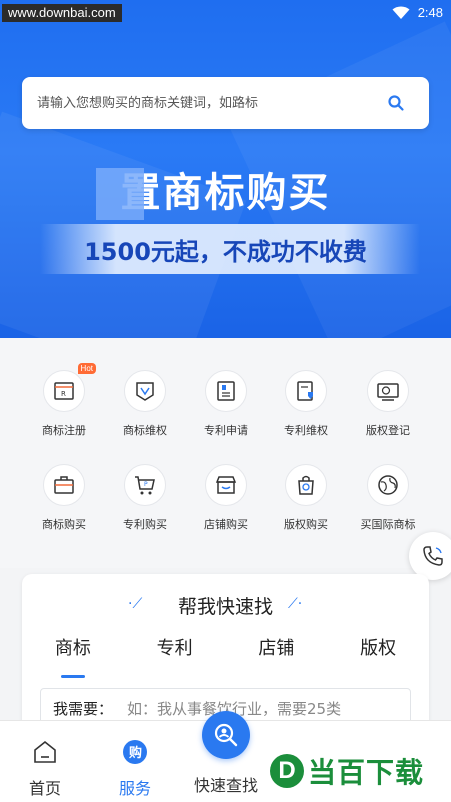 The width and height of the screenshot is (451, 802). I want to click on copyright-buy-icon, so click(306, 485).